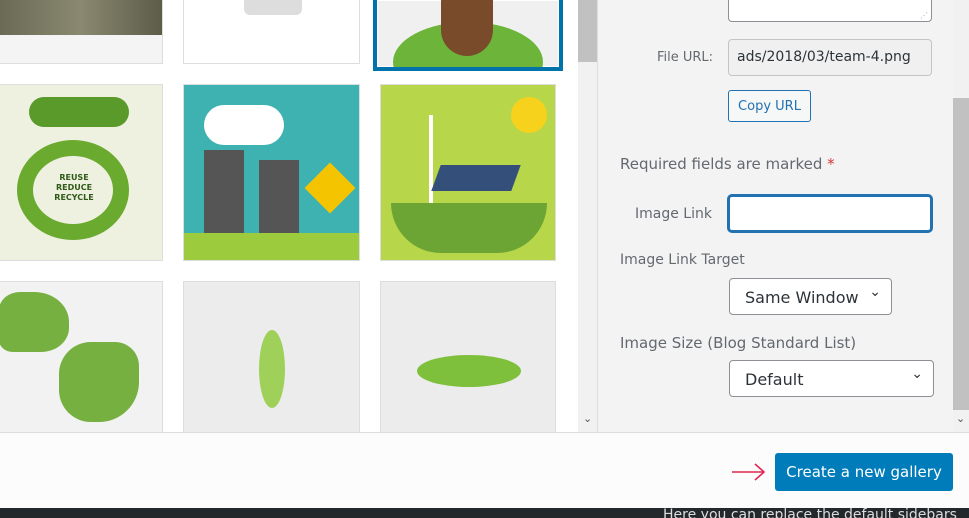 The width and height of the screenshot is (969, 518). What do you see at coordinates (682, 260) in the screenshot?
I see `image-link-target-label: Image Link Target` at bounding box center [682, 260].